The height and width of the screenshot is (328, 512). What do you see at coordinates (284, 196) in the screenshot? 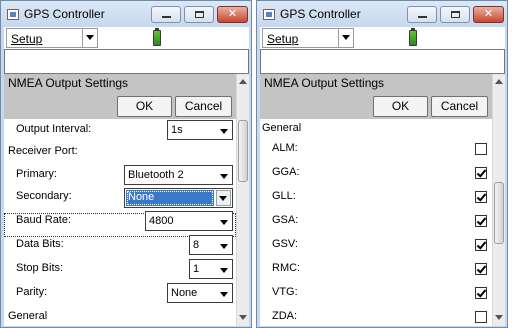
I see `sentence-label: GLL:` at bounding box center [284, 196].